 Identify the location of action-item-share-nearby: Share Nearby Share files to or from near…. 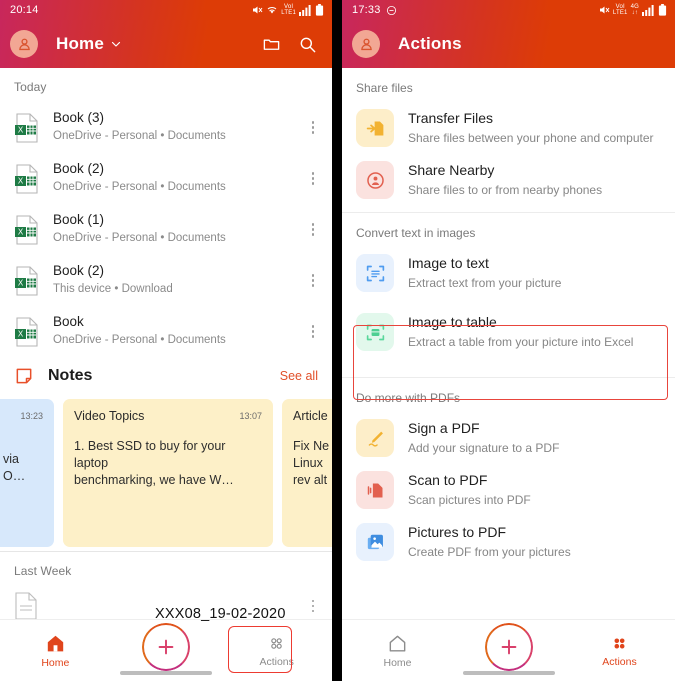
(508, 180).